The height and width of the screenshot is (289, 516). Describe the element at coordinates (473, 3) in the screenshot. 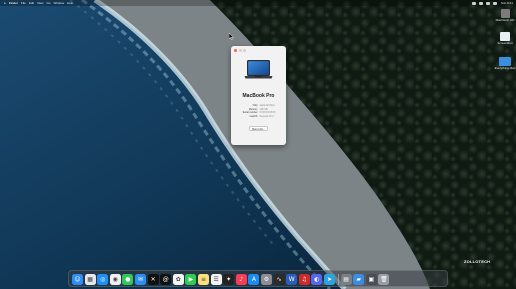

I see `wifi-icon` at that location.